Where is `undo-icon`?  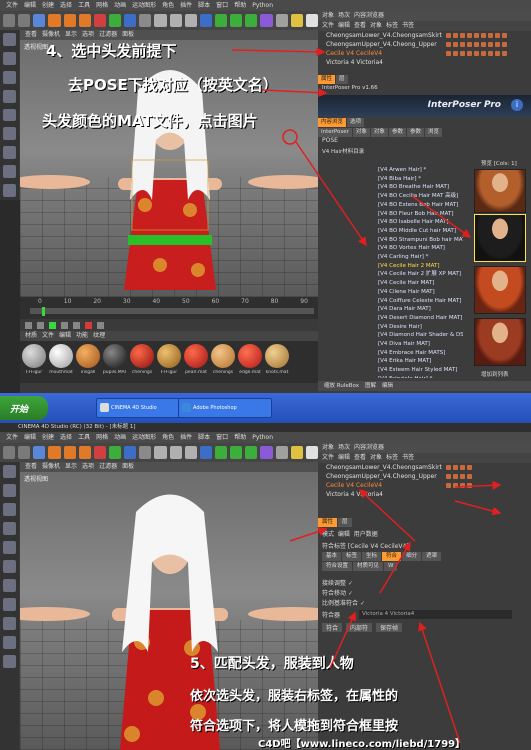
undo-icon is located at coordinates (9, 452).